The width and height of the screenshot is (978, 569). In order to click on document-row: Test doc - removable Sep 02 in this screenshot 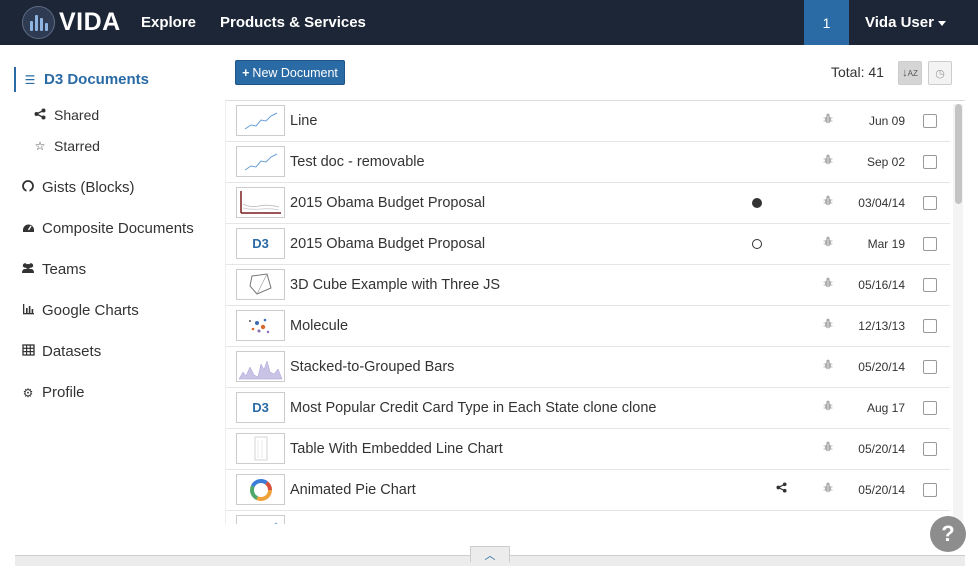, I will do `click(588, 162)`.